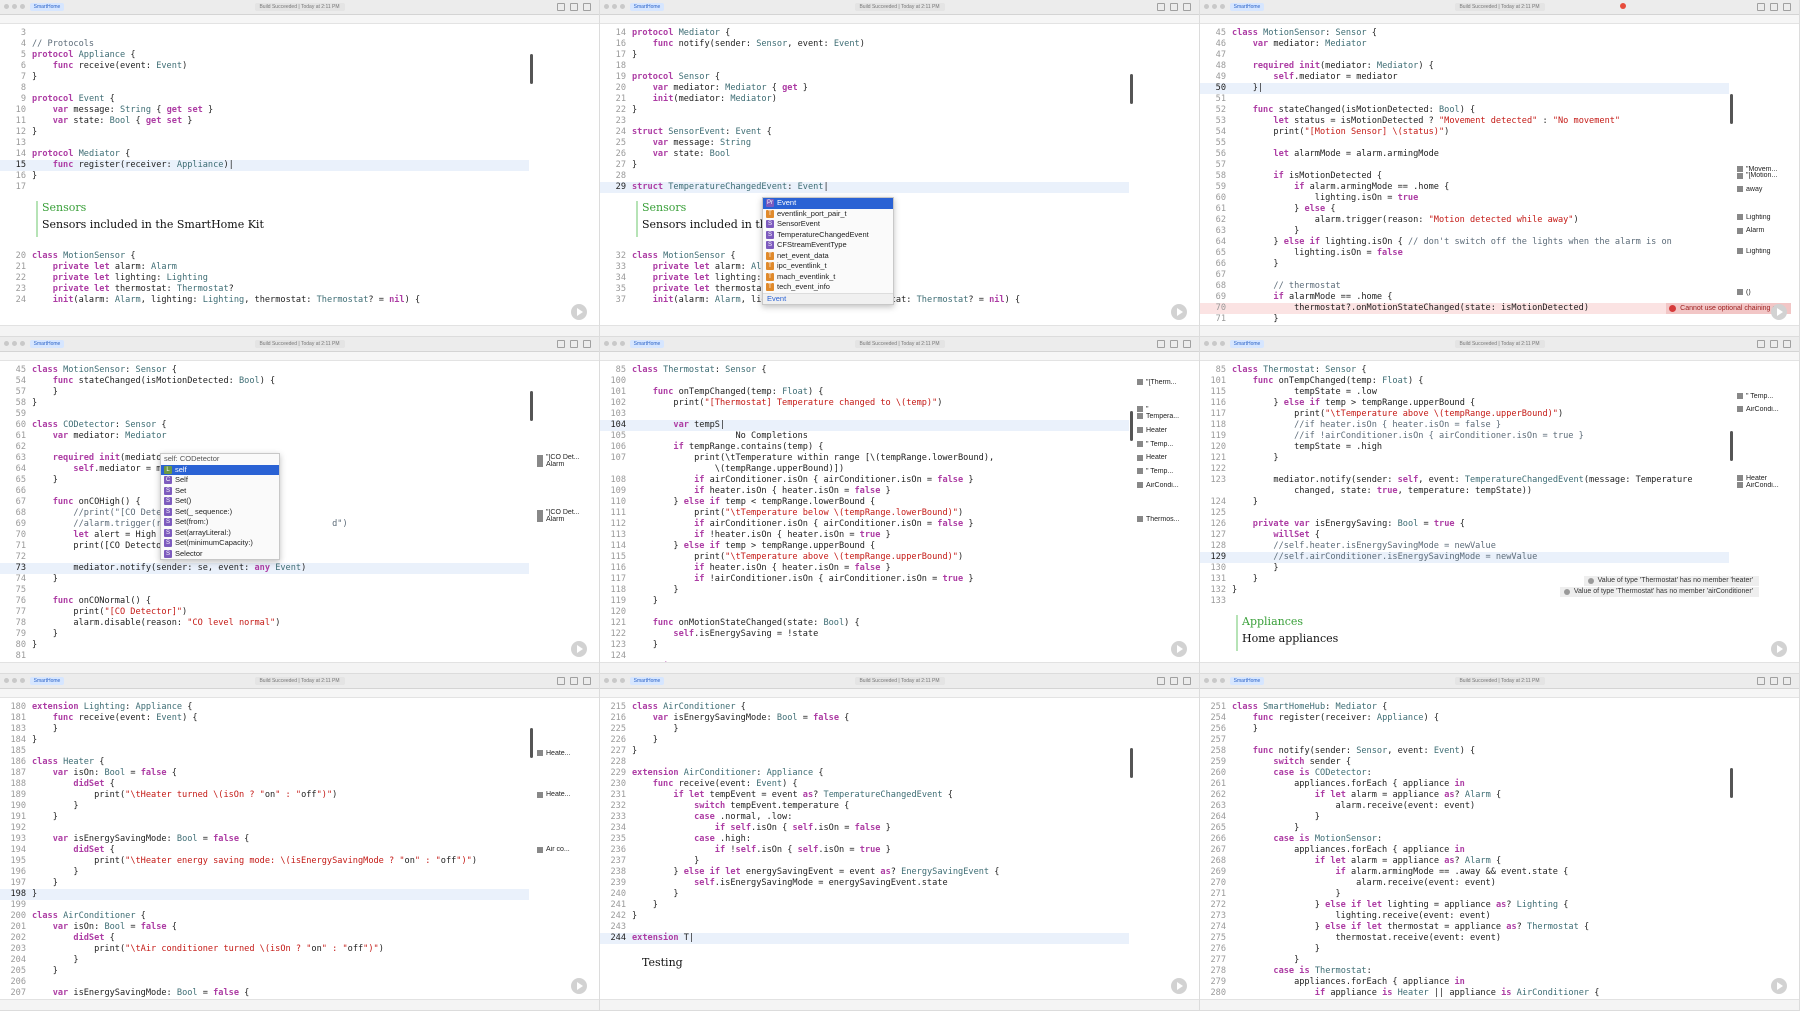 This screenshot has width=1800, height=1011. Describe the element at coordinates (264, 132) in the screenshot. I see `code-line: 12}` at that location.